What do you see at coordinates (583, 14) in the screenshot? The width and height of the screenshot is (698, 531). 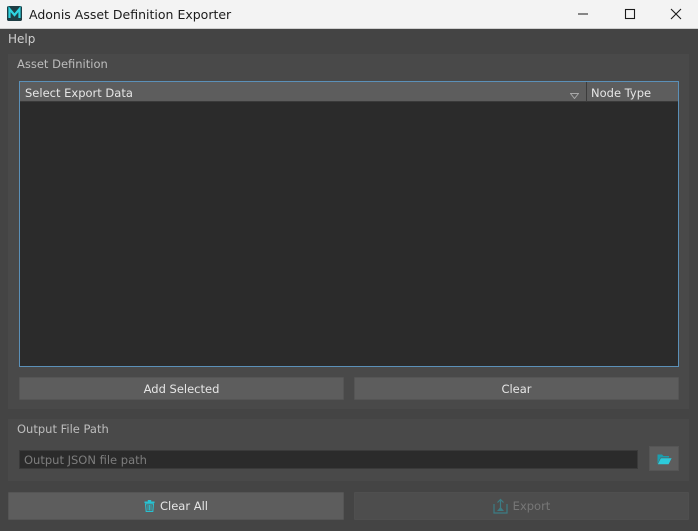 I see `minimize-button` at bounding box center [583, 14].